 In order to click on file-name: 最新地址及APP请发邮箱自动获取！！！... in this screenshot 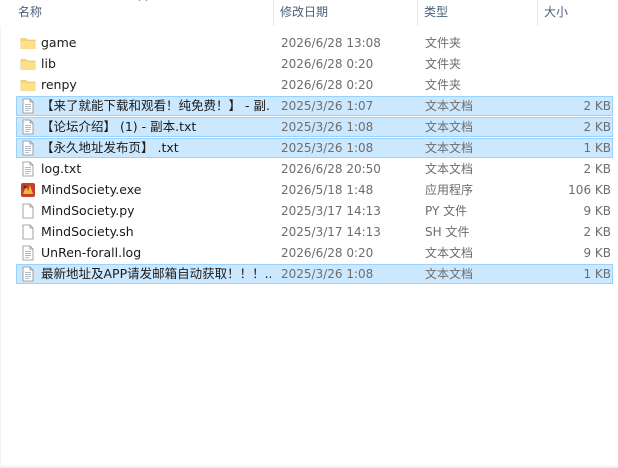, I will do `click(156, 273)`.